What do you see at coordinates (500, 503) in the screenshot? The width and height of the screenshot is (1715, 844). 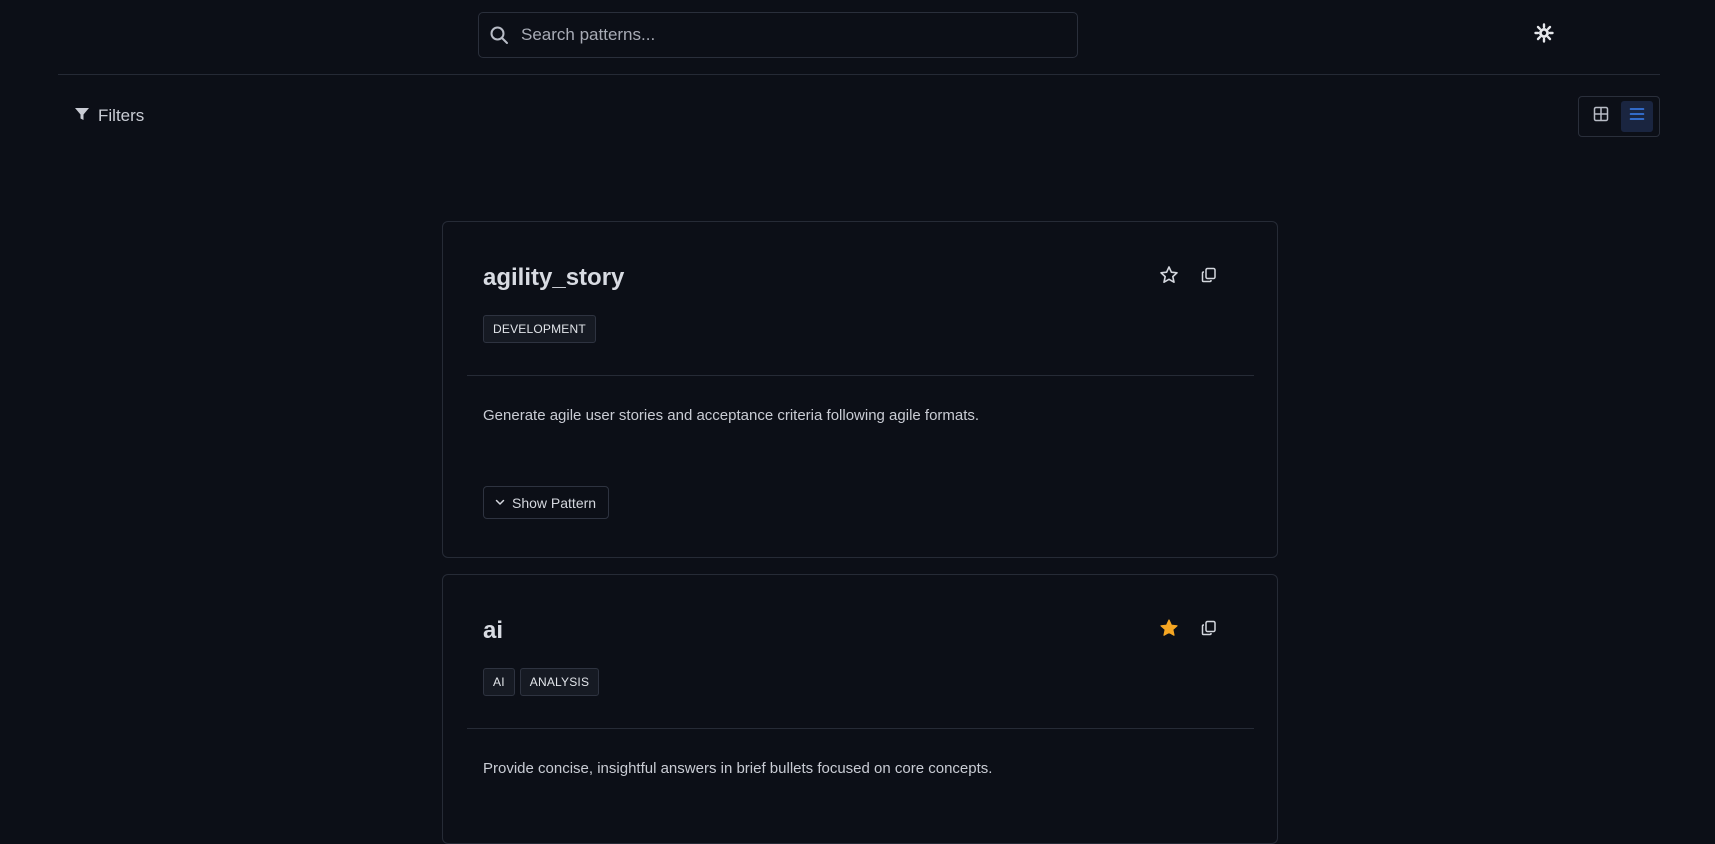 I see `chevron-down-icon` at bounding box center [500, 503].